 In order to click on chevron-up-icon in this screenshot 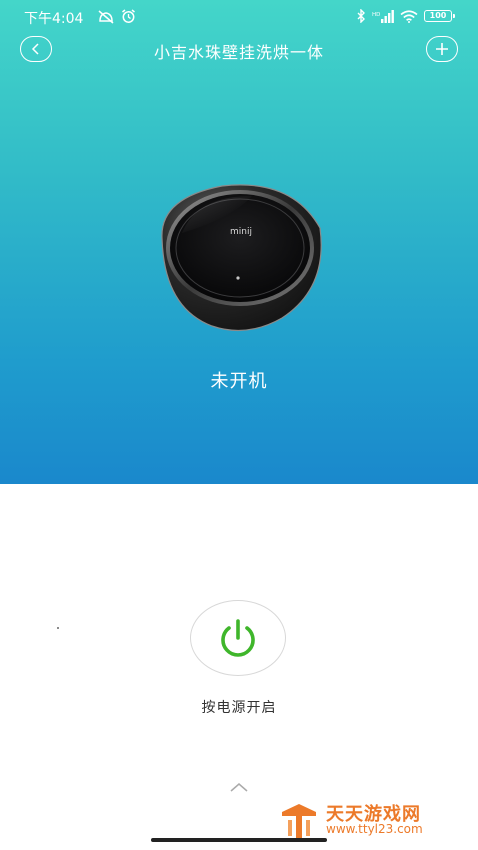, I will do `click(239, 787)`.